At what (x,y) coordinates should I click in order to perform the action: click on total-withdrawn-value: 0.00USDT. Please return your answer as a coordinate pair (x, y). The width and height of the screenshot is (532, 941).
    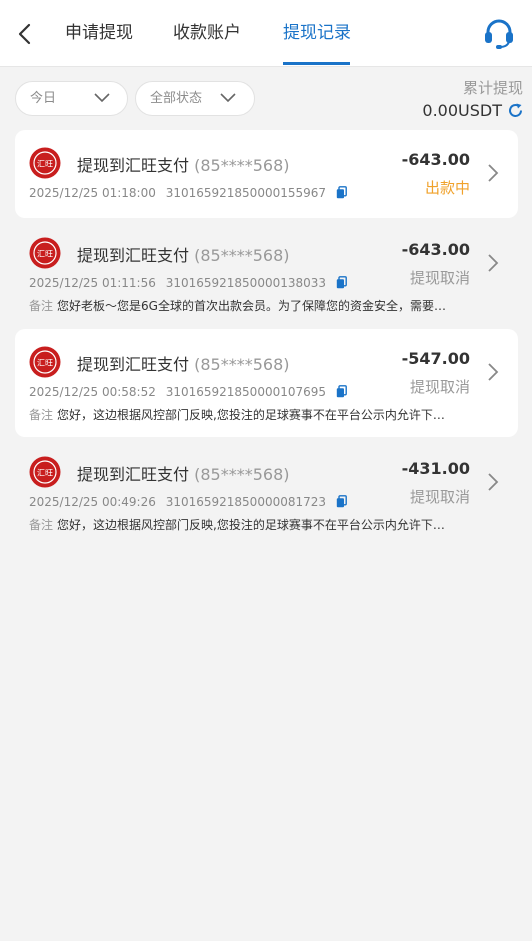
    Looking at the image, I should click on (462, 110).